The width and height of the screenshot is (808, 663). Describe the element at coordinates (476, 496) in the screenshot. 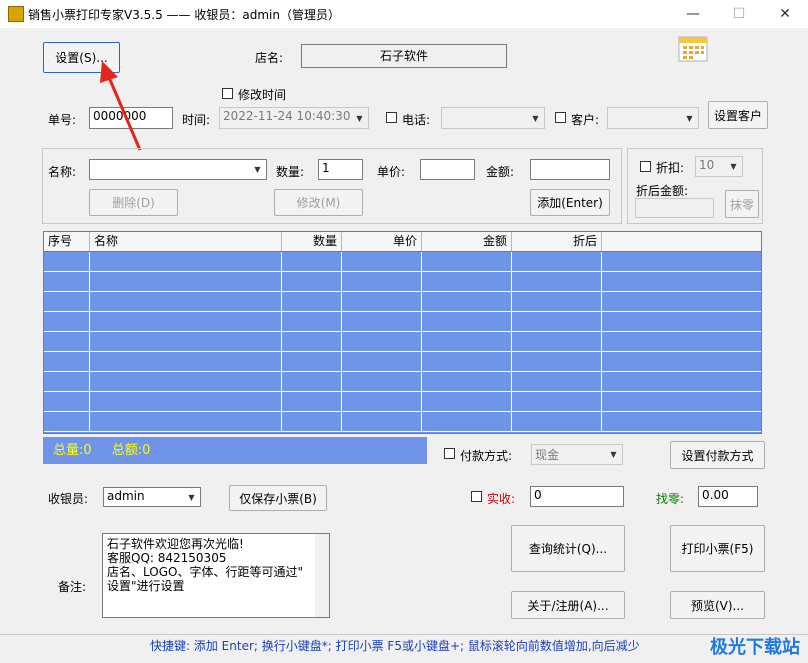

I see `received-checkbox` at that location.